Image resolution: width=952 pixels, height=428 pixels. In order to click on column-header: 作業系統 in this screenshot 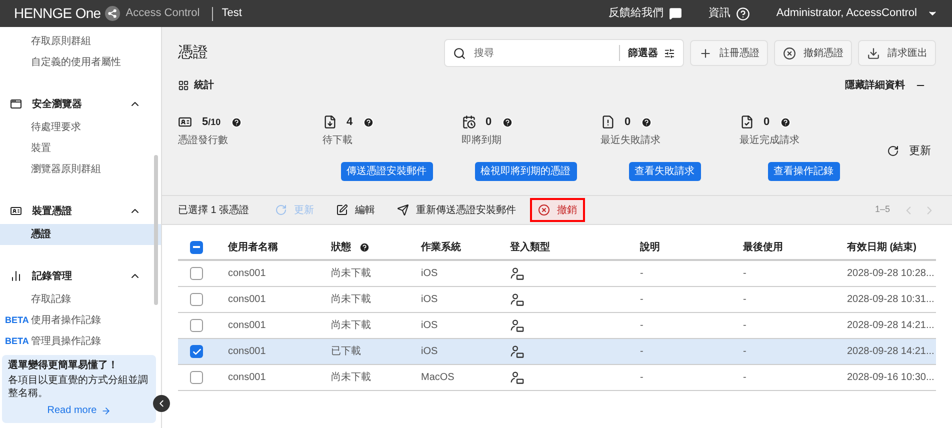, I will do `click(441, 247)`.